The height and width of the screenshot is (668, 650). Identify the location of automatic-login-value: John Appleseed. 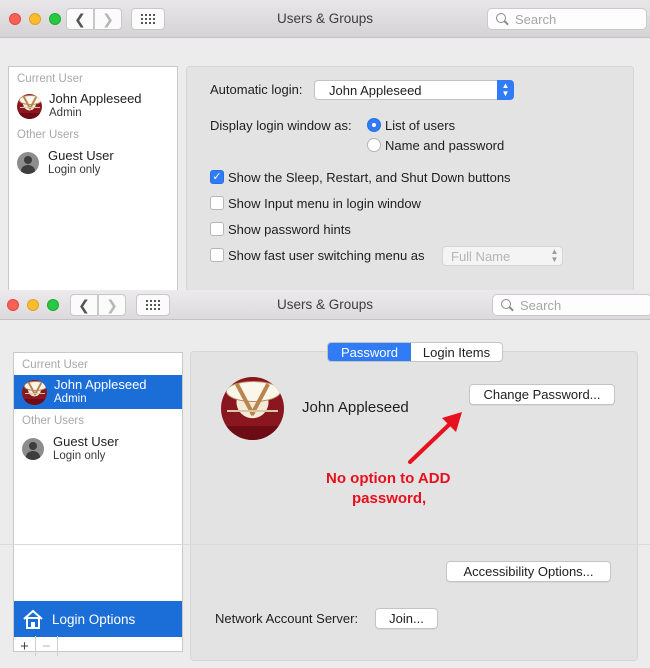
(375, 90).